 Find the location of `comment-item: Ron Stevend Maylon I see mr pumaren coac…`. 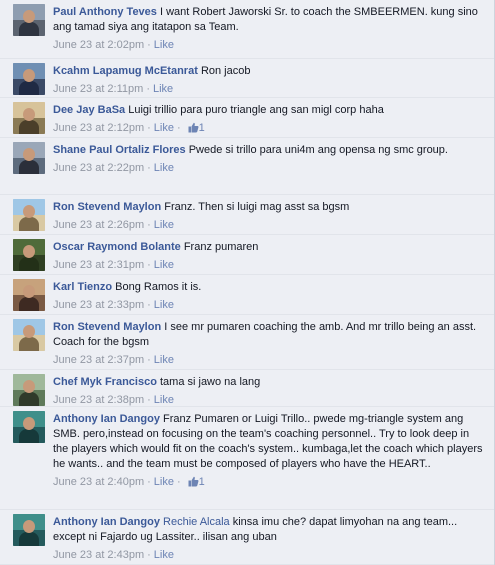

comment-item: Ron Stevend Maylon I see mr pumaren coac… is located at coordinates (247, 342).